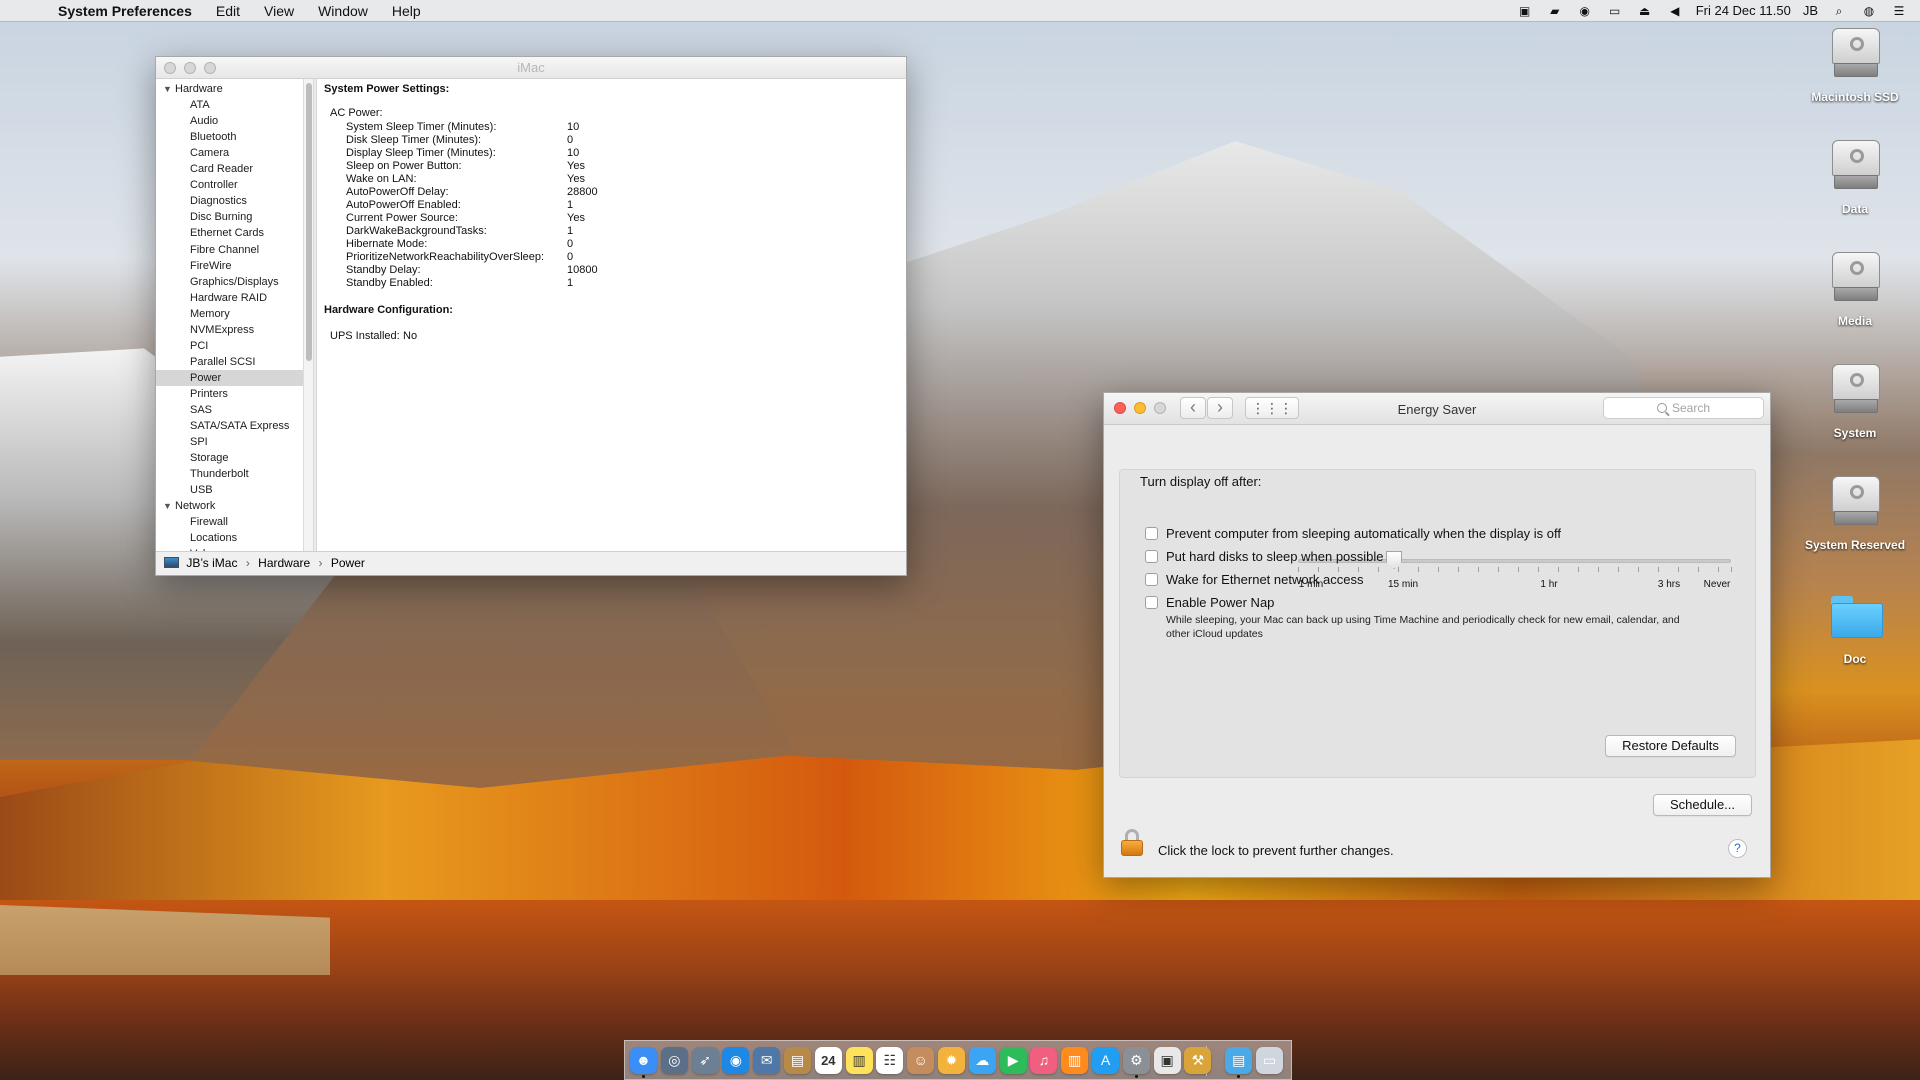  I want to click on sidebar-item-thunderbolt: Thunderbolt, so click(230, 474).